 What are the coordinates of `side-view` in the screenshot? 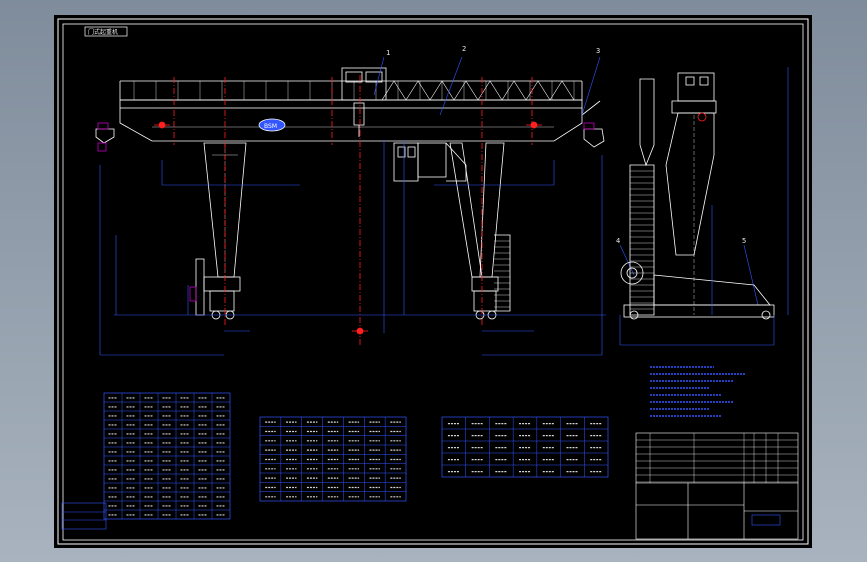 It's located at (697, 196).